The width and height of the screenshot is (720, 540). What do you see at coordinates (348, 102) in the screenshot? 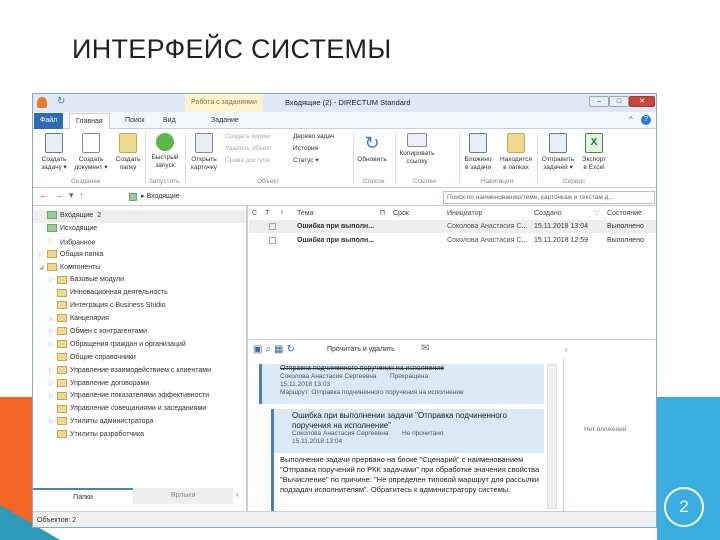
I see `window-title: Входящие (2) - DIRECTUM Standard` at bounding box center [348, 102].